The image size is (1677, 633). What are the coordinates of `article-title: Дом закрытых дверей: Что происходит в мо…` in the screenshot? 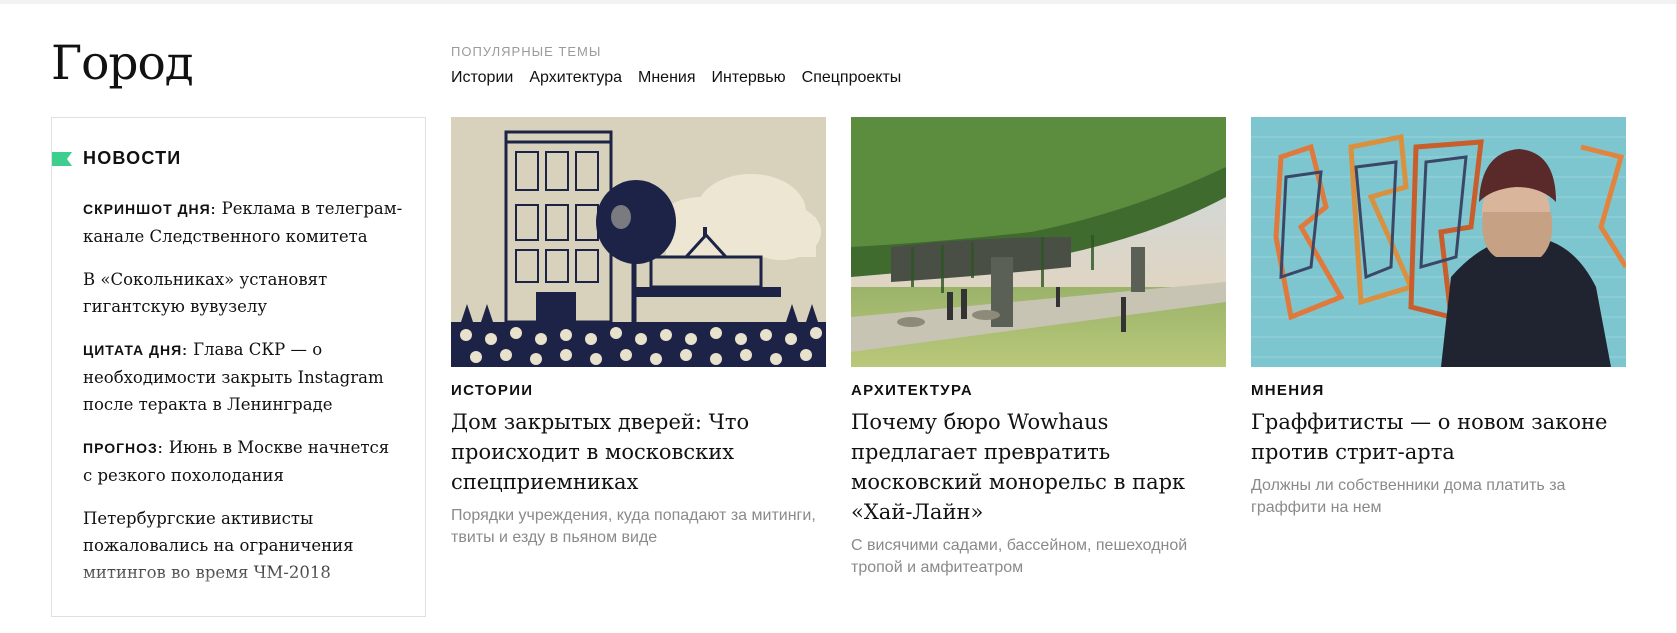 It's located at (638, 452).